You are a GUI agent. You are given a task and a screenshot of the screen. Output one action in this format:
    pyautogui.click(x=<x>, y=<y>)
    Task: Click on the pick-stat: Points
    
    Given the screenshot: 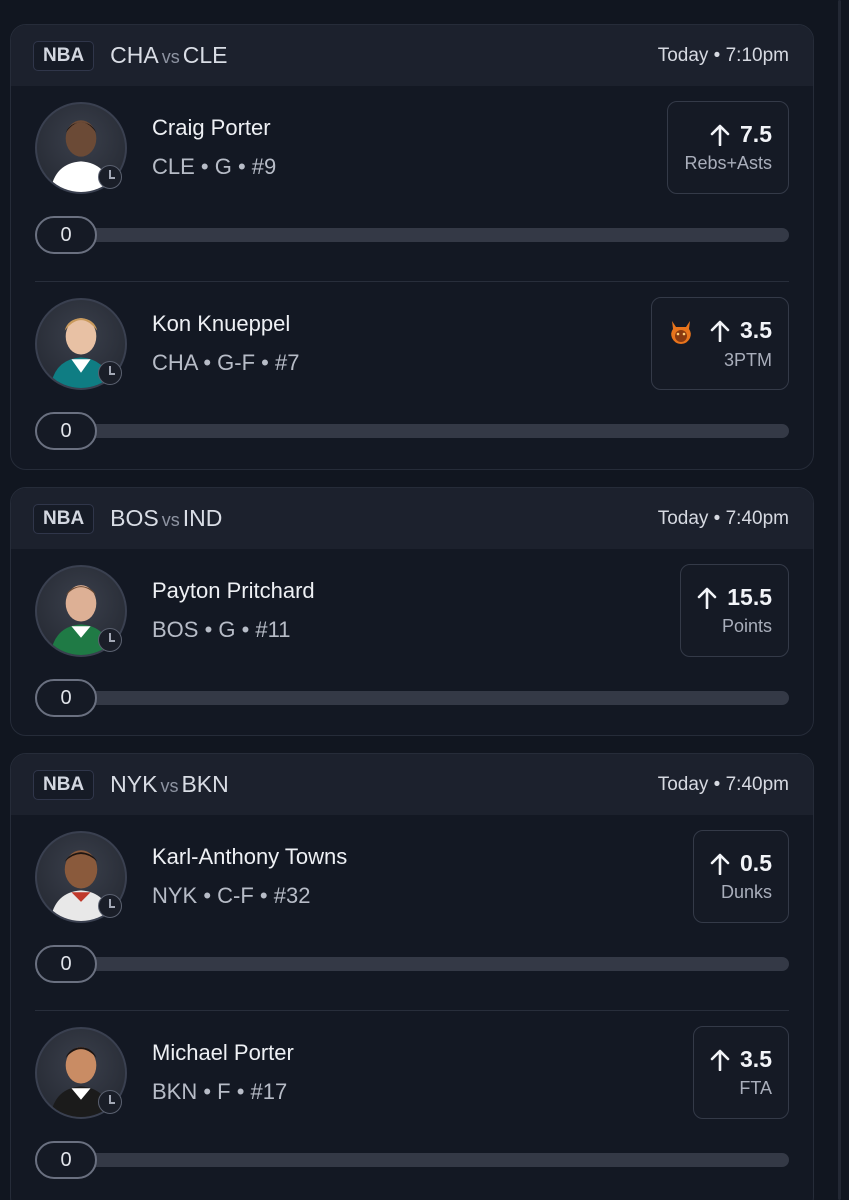 What is the action you would take?
    pyautogui.click(x=746, y=626)
    